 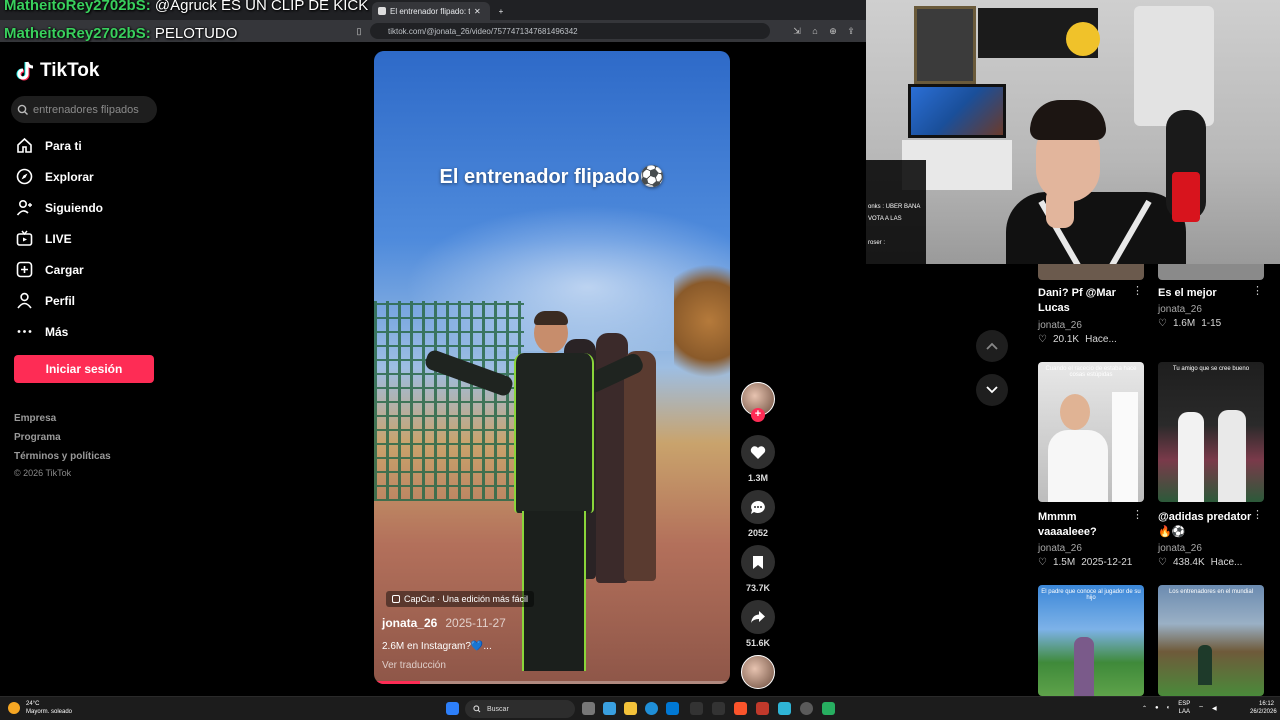 What do you see at coordinates (1201, 708) in the screenshot?
I see `wifi-icon: ⌔` at bounding box center [1201, 708].